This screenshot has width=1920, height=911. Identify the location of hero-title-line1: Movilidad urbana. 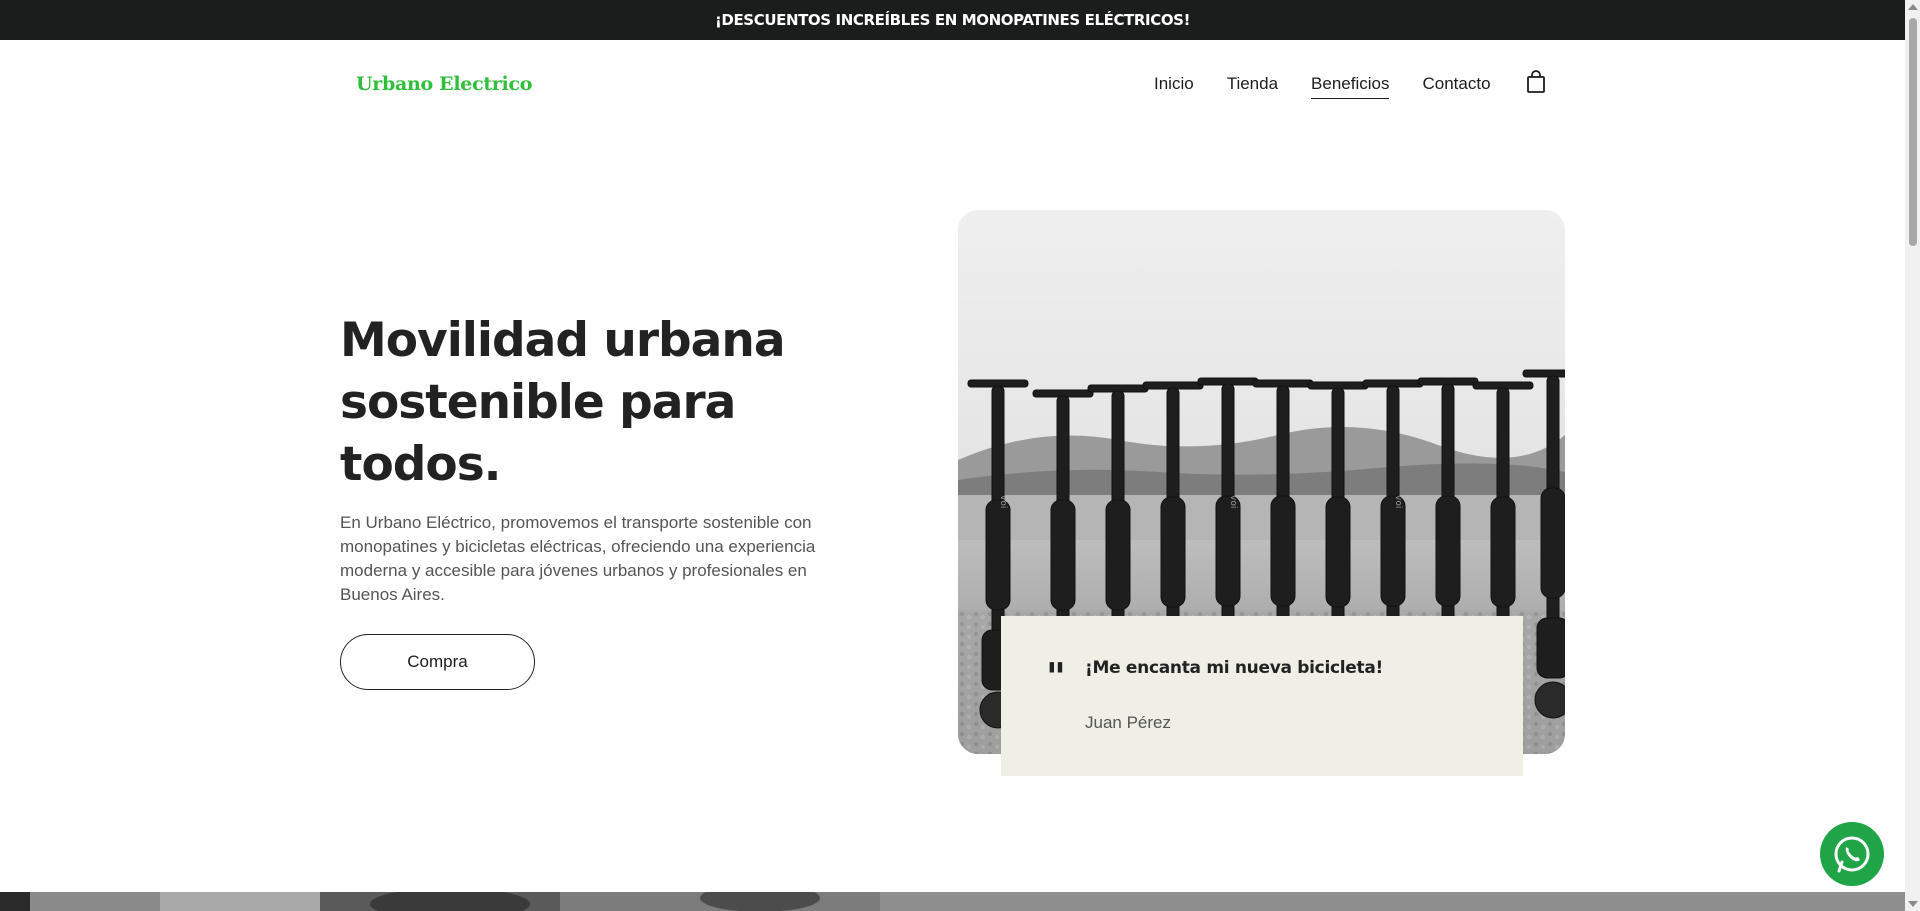
(563, 340).